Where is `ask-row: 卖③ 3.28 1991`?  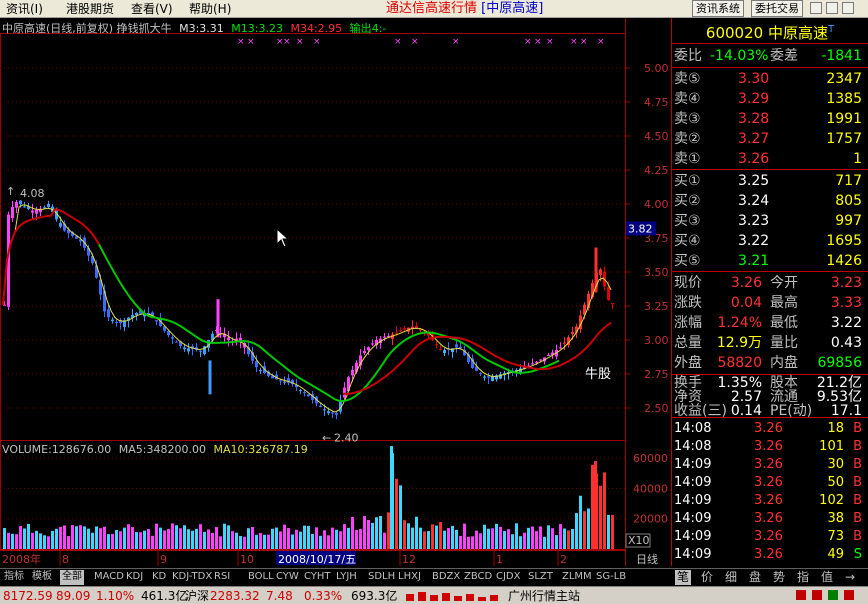 ask-row: 卖③ 3.28 1991 is located at coordinates (769, 119).